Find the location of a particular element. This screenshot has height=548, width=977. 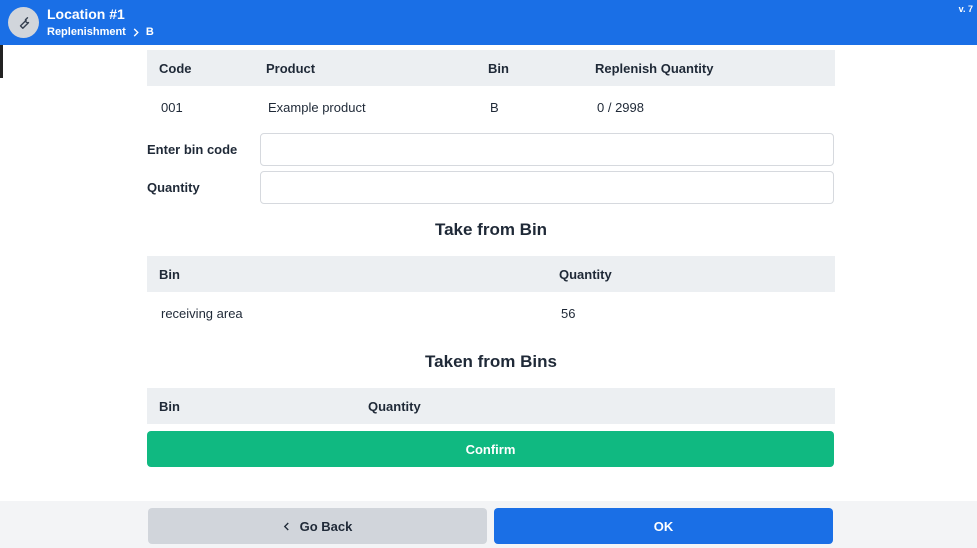

column-header-code: Code is located at coordinates (175, 68).